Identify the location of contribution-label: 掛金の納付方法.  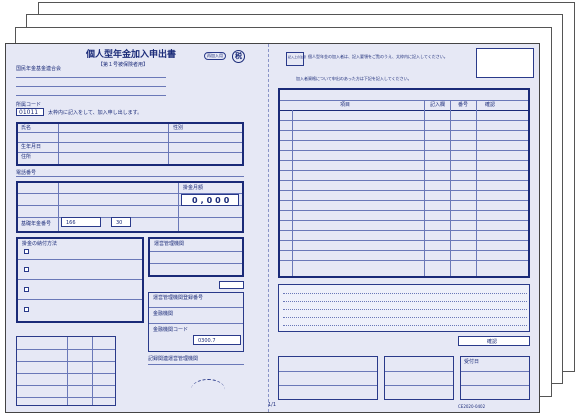
(40, 244).